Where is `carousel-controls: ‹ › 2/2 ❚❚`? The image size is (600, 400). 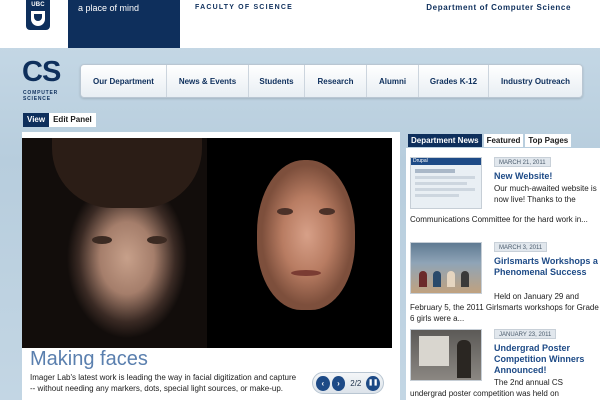 carousel-controls: ‹ › 2/2 ❚❚ is located at coordinates (348, 383).